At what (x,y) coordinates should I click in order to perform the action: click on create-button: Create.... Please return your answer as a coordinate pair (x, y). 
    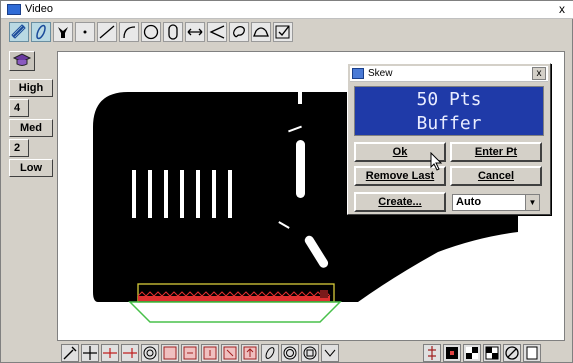
    Looking at the image, I should click on (400, 202).